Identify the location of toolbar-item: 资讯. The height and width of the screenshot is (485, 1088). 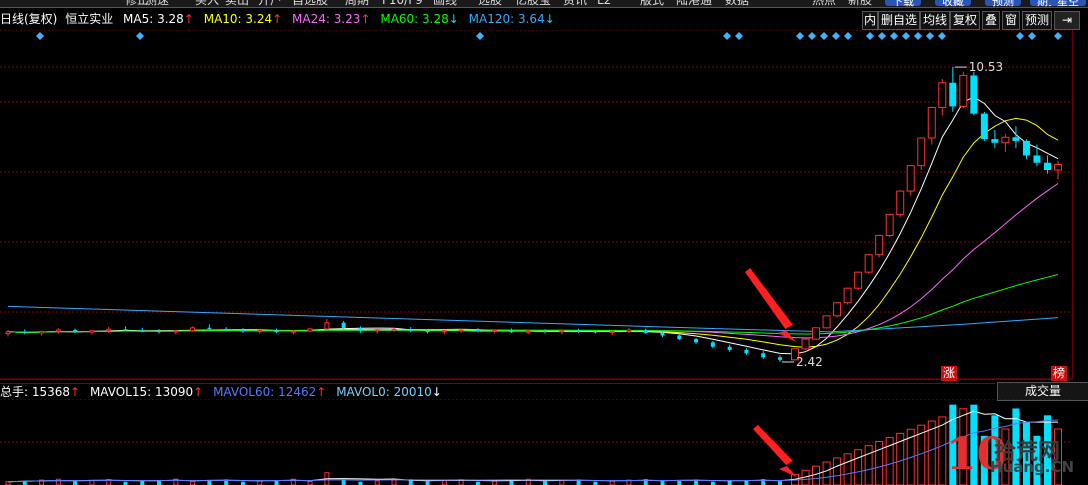
(575, 3).